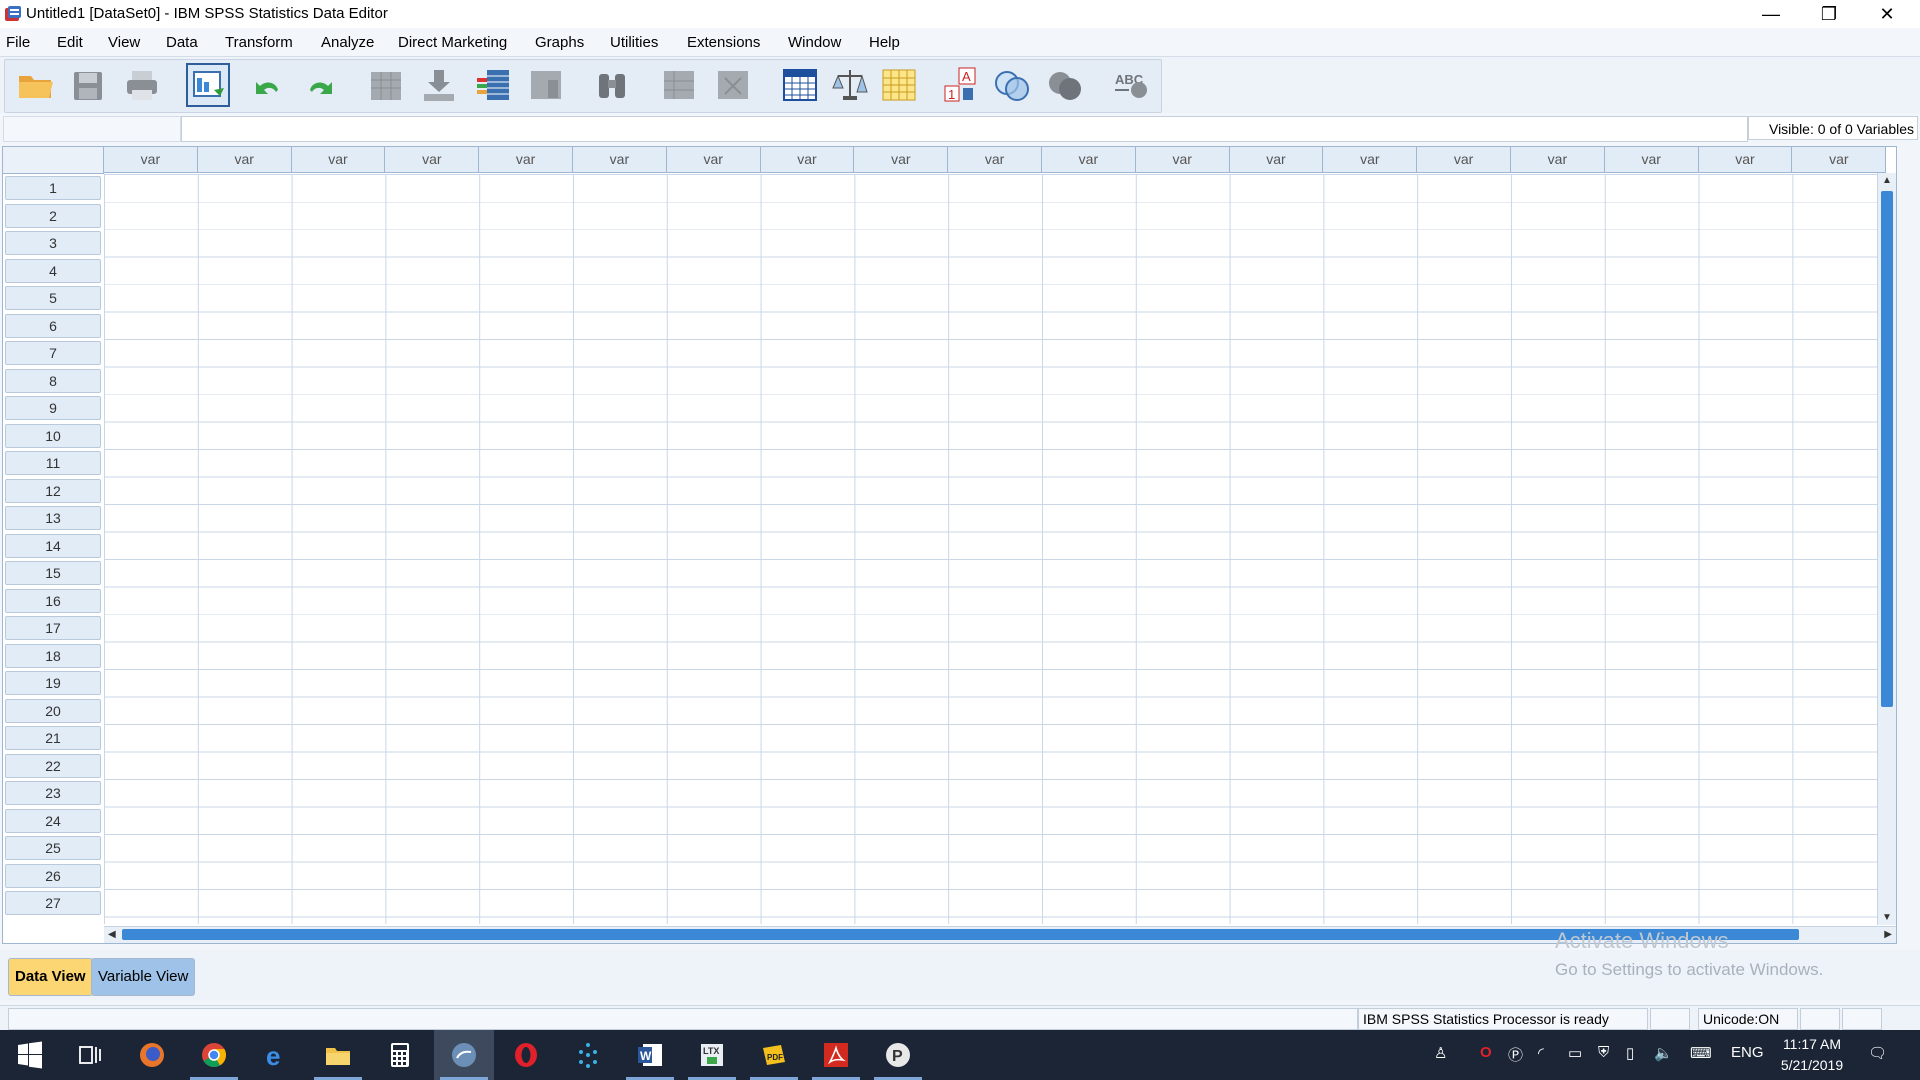 The width and height of the screenshot is (1920, 1080). I want to click on row-header: 13, so click(53, 518).